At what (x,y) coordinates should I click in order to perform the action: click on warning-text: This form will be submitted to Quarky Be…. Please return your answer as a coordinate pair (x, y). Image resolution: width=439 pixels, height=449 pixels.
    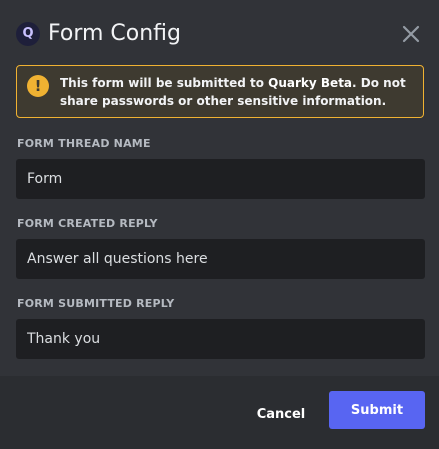
    Looking at the image, I should click on (237, 92).